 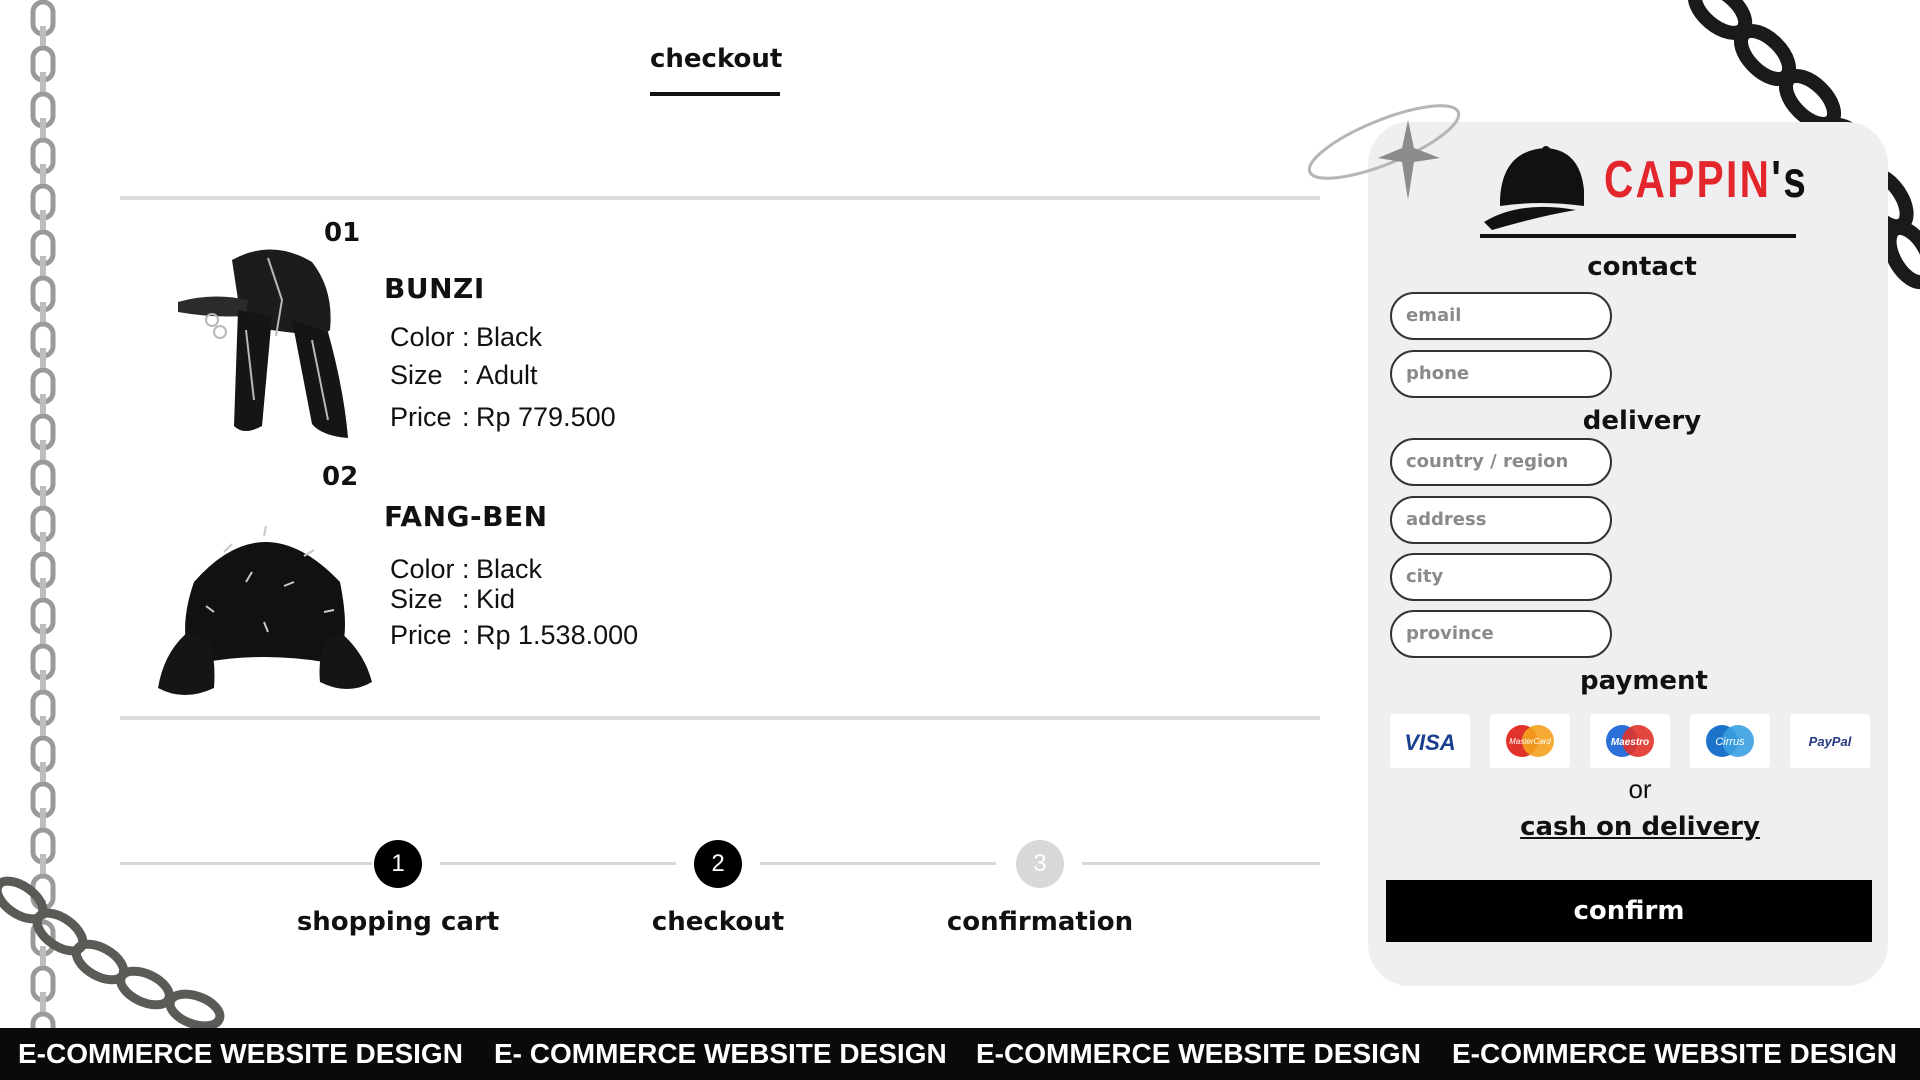 I want to click on item-name: FANG-BEN, so click(x=466, y=516).